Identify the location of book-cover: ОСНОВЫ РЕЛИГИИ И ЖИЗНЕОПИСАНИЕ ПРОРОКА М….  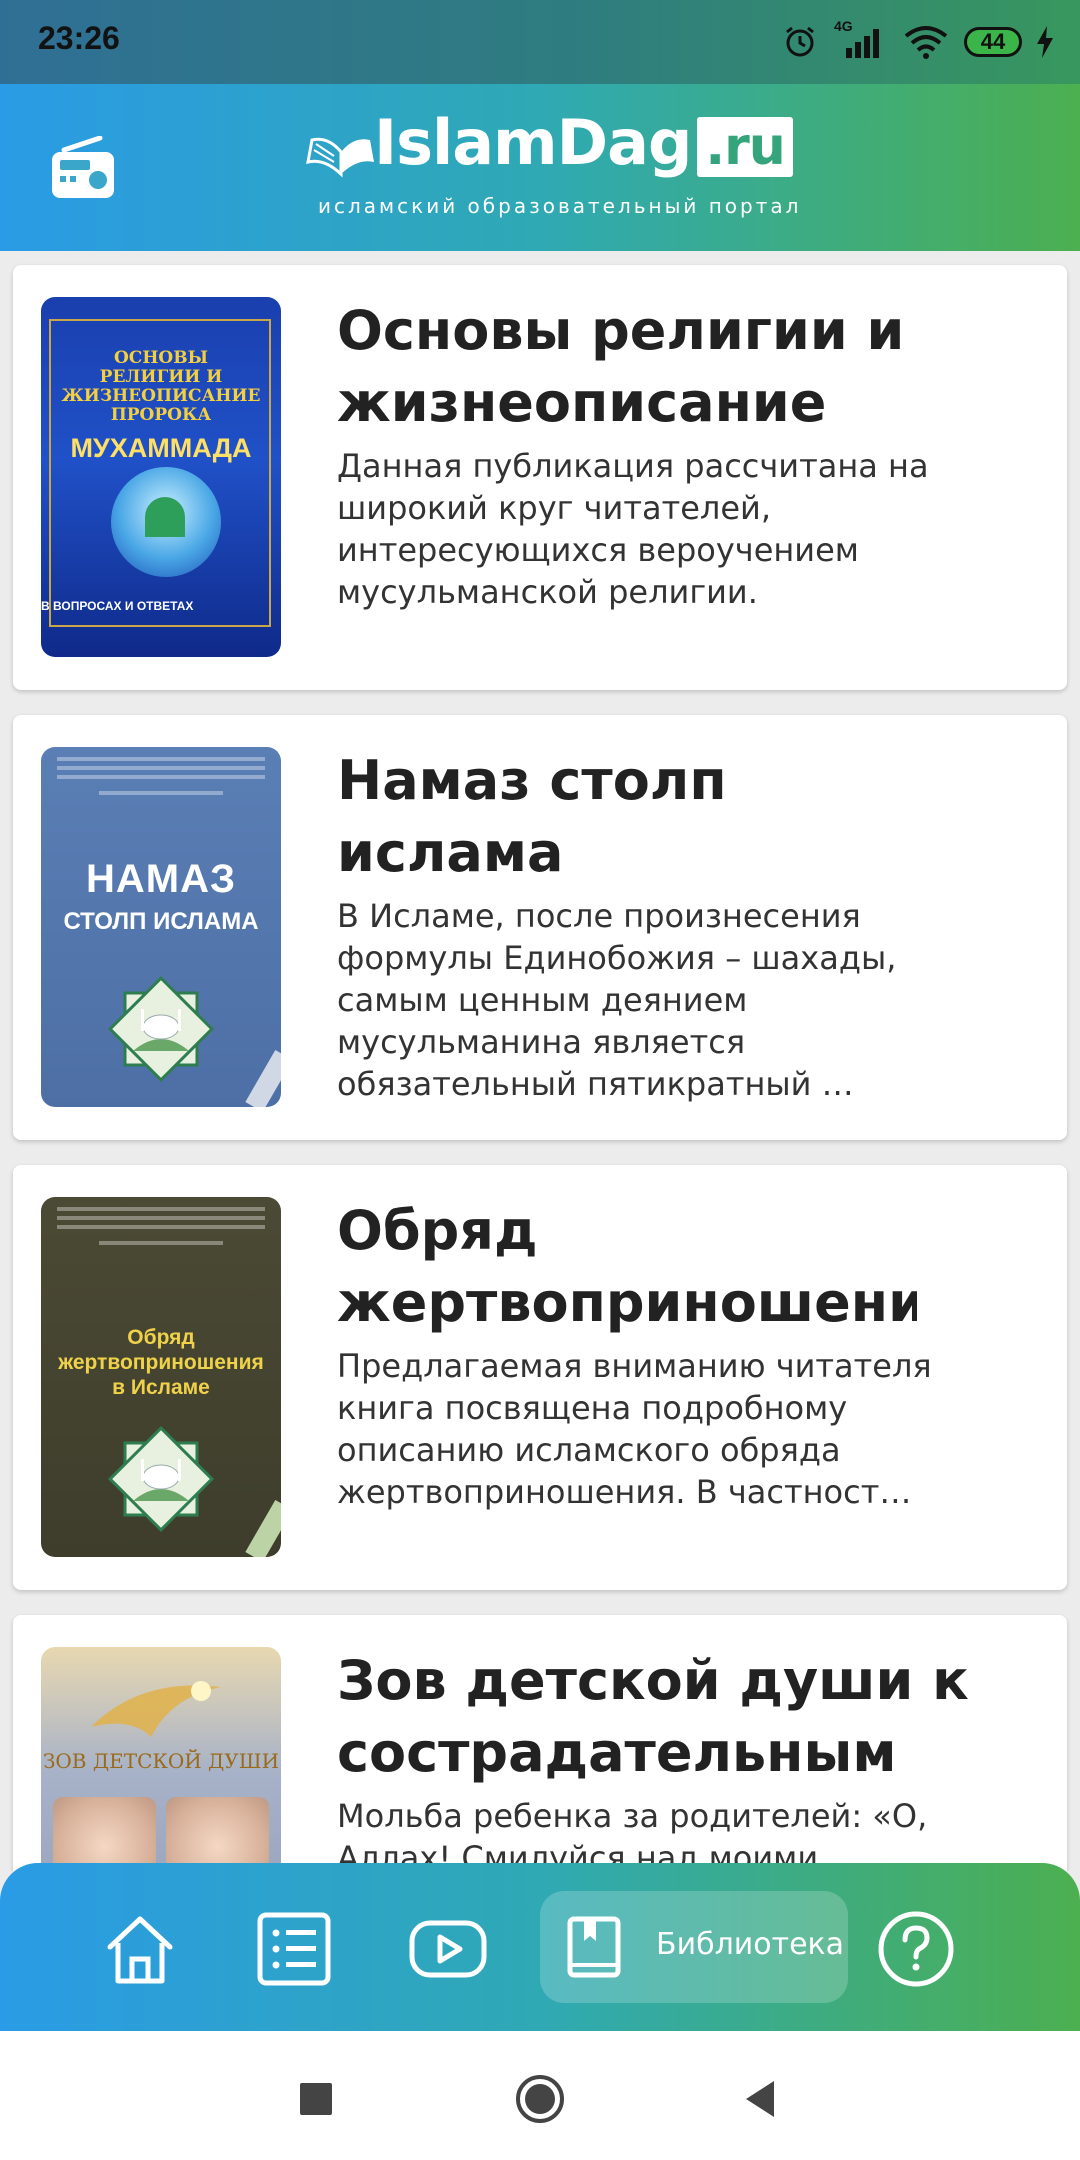
(161, 477).